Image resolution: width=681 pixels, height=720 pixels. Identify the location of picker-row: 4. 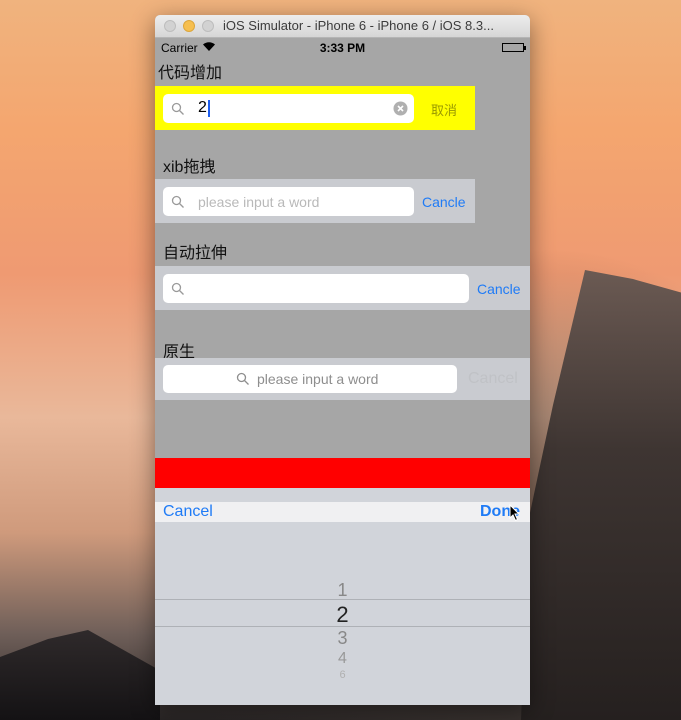
(342, 659).